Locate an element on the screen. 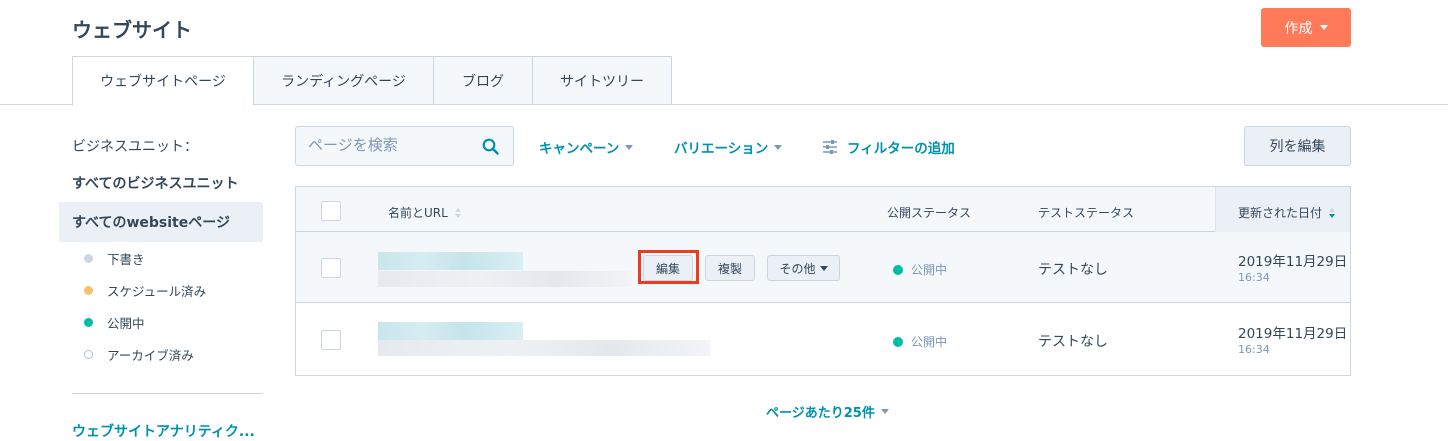  column-header-updated-date: 更新された日付 is located at coordinates (1287, 212).